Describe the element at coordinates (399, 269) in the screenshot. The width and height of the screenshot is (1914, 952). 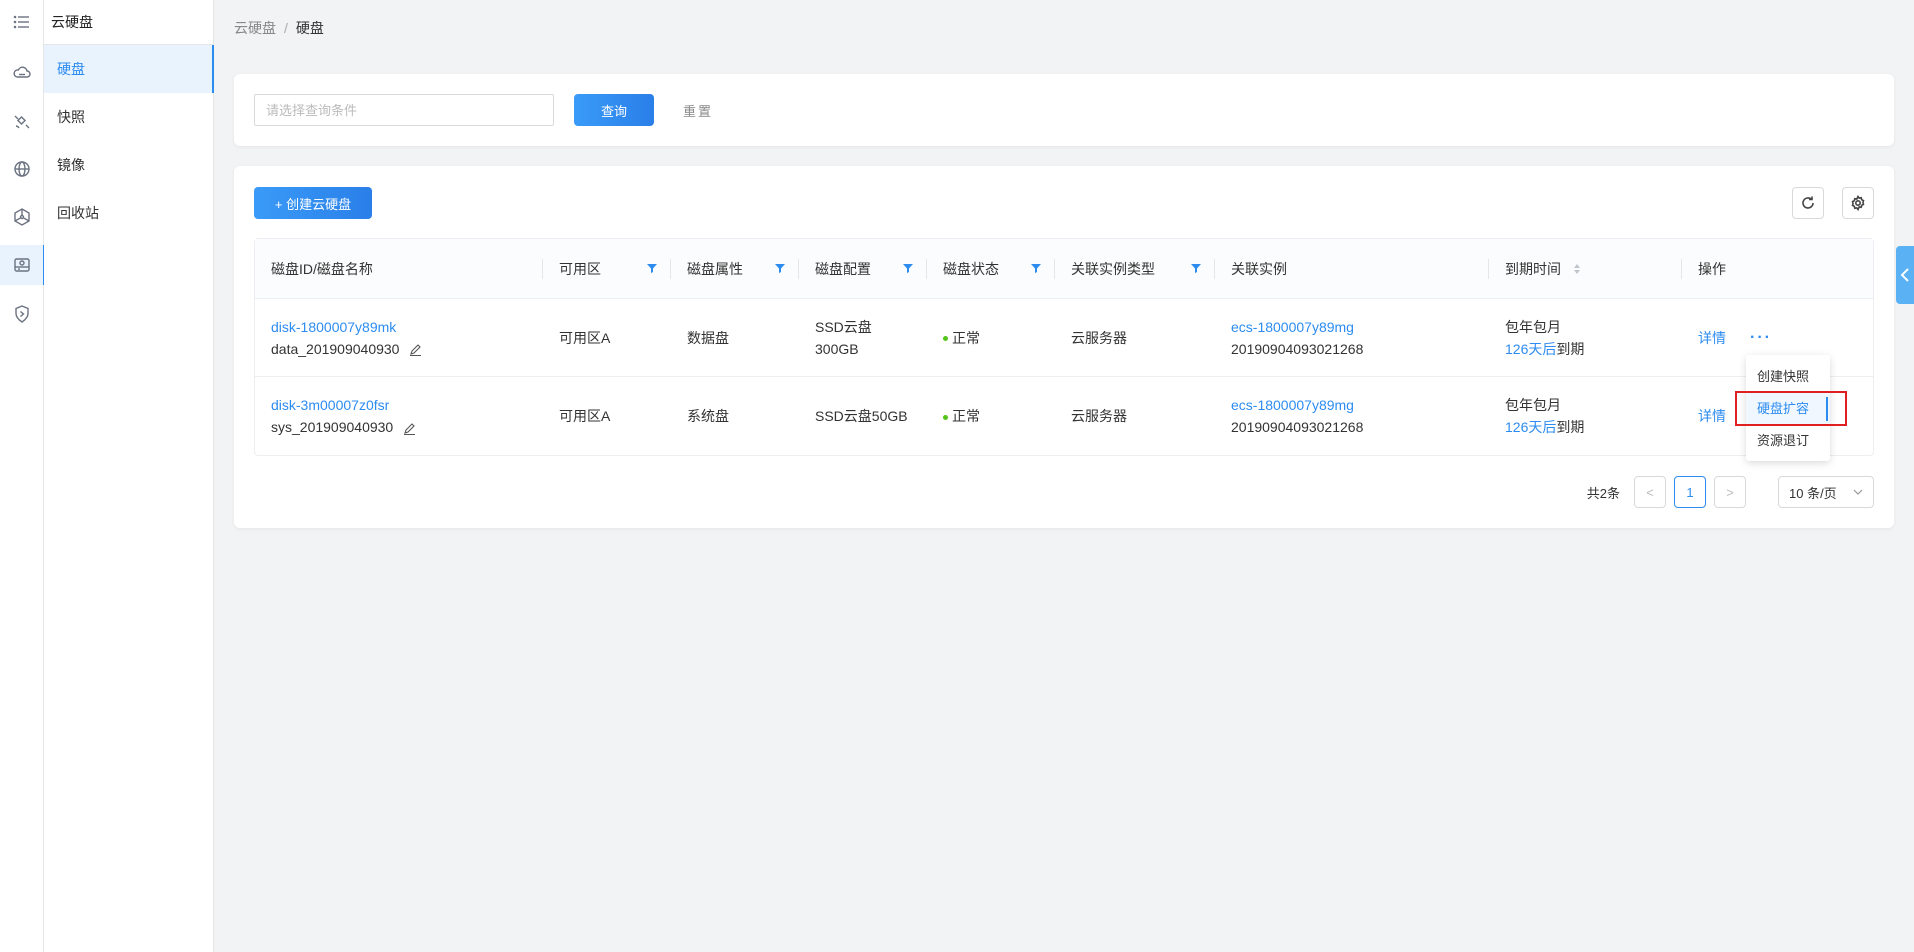
I see `column-header-disk-id: 磁盘ID/磁盘名称` at that location.